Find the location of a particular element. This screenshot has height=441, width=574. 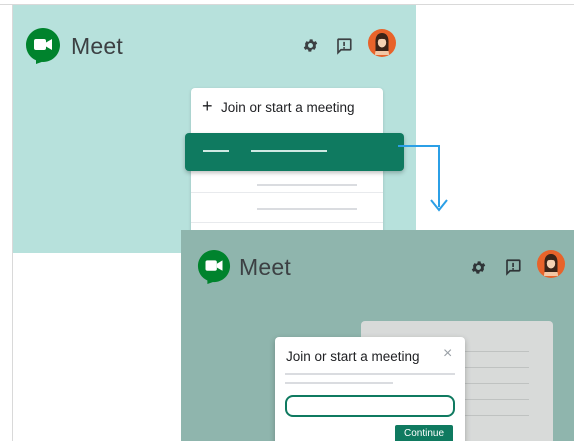

arrow-down-icon is located at coordinates (439, 205).